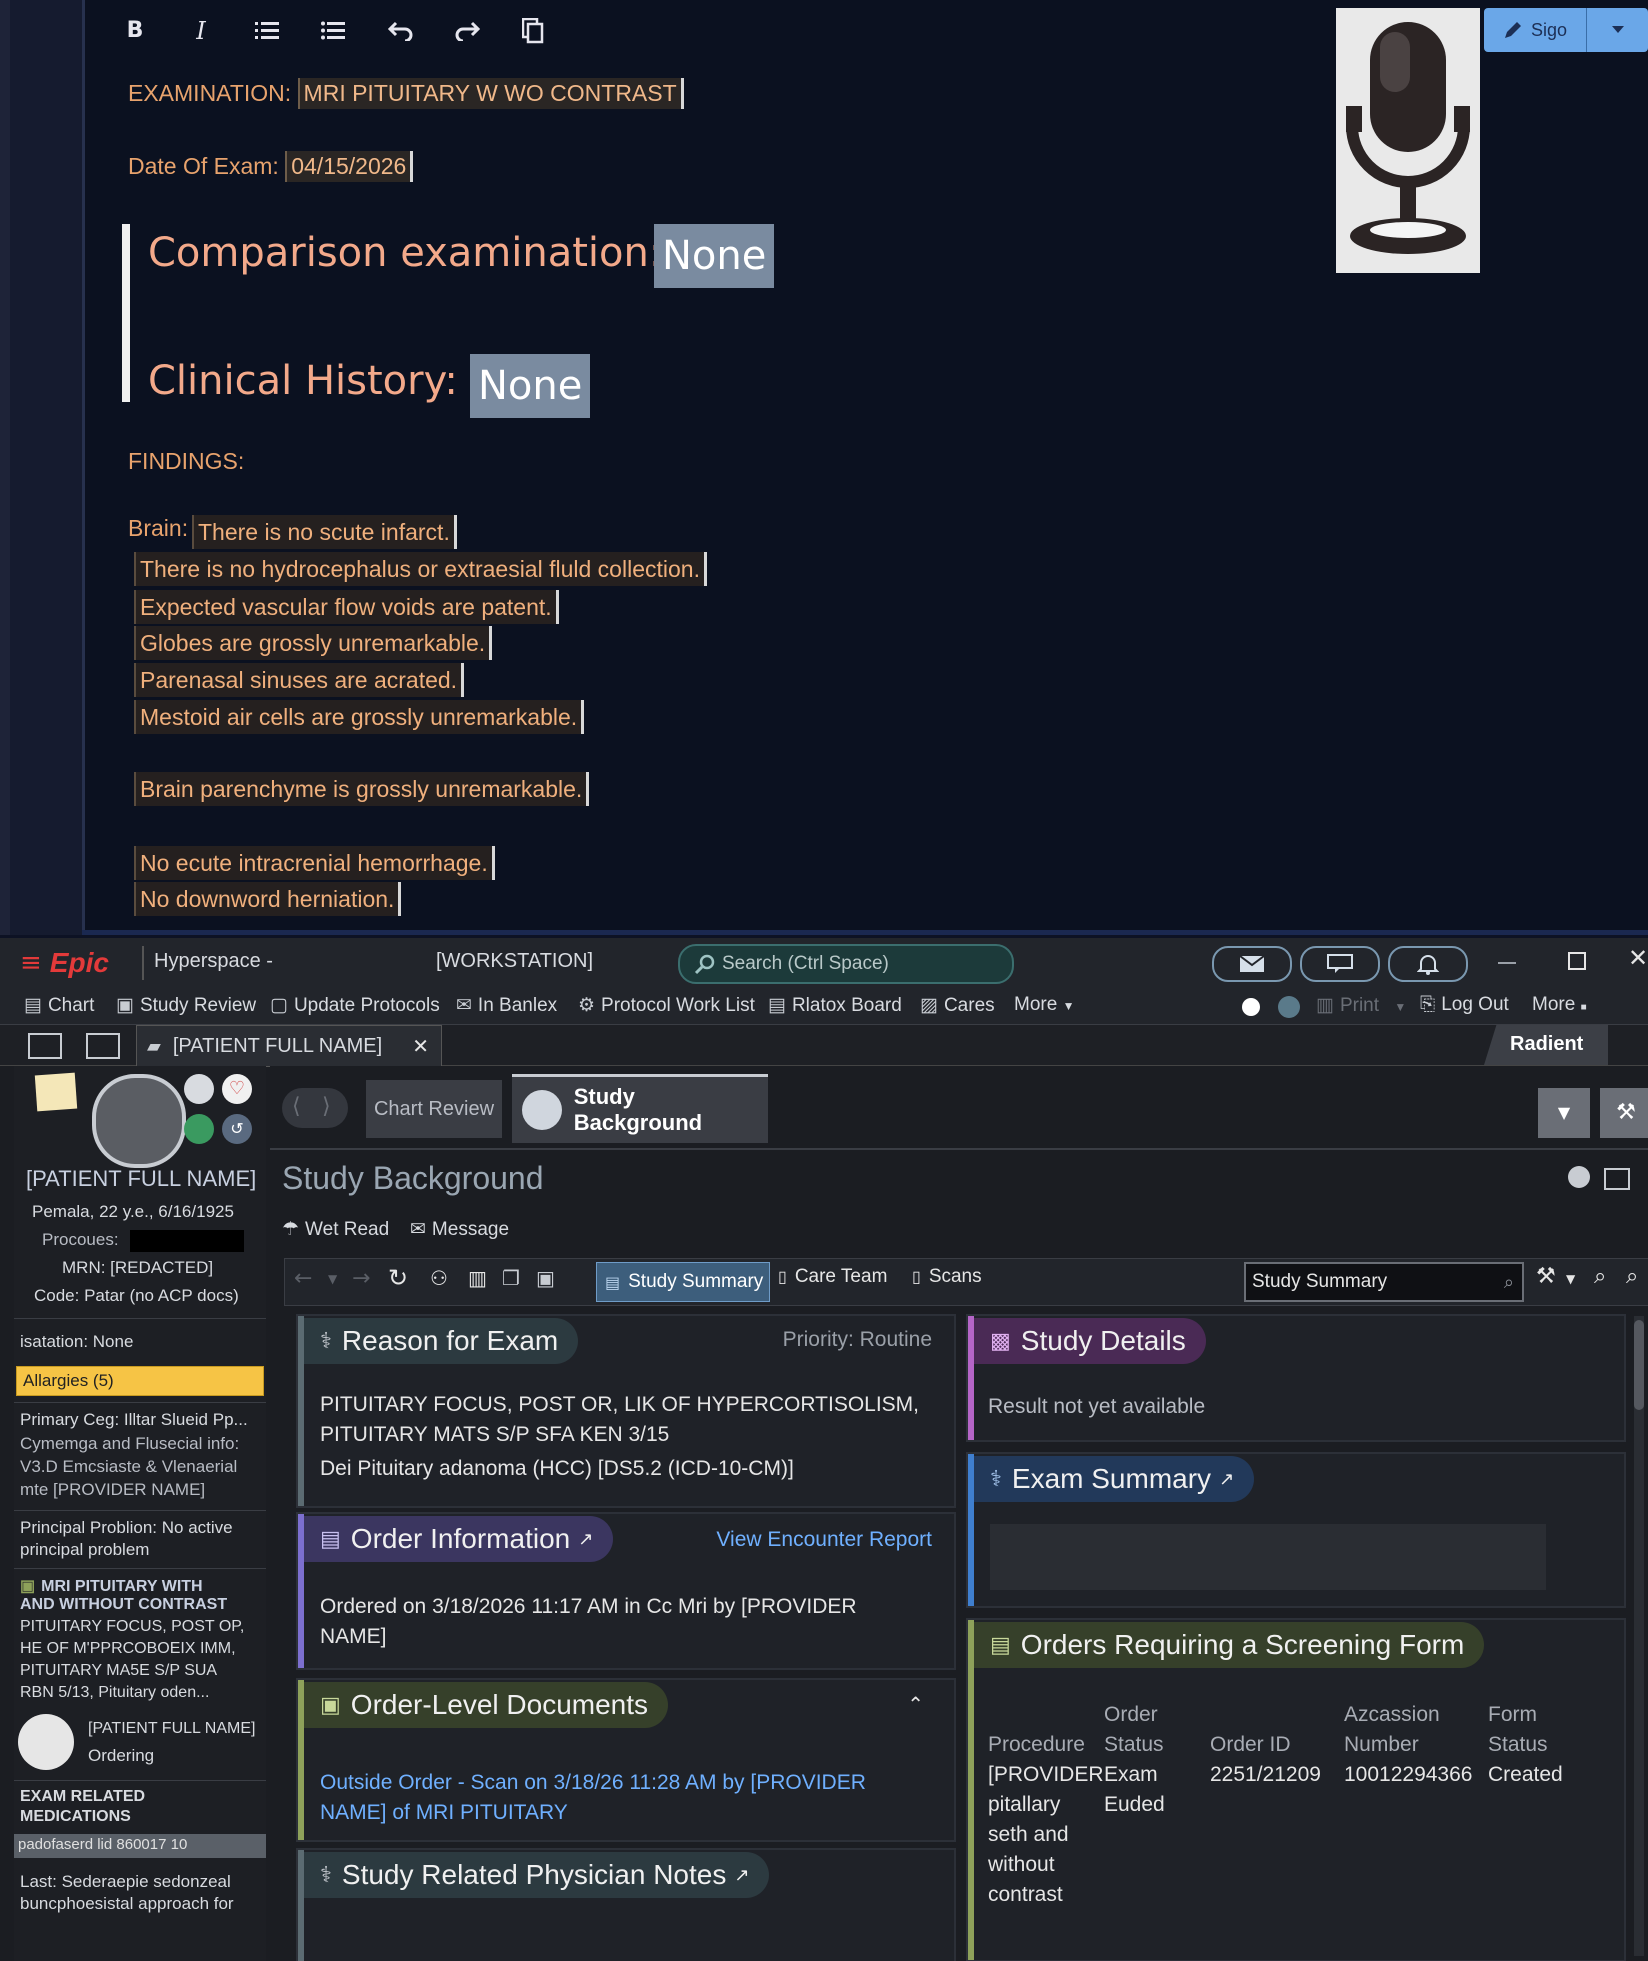  I want to click on numbered-list-button, so click(267, 31).